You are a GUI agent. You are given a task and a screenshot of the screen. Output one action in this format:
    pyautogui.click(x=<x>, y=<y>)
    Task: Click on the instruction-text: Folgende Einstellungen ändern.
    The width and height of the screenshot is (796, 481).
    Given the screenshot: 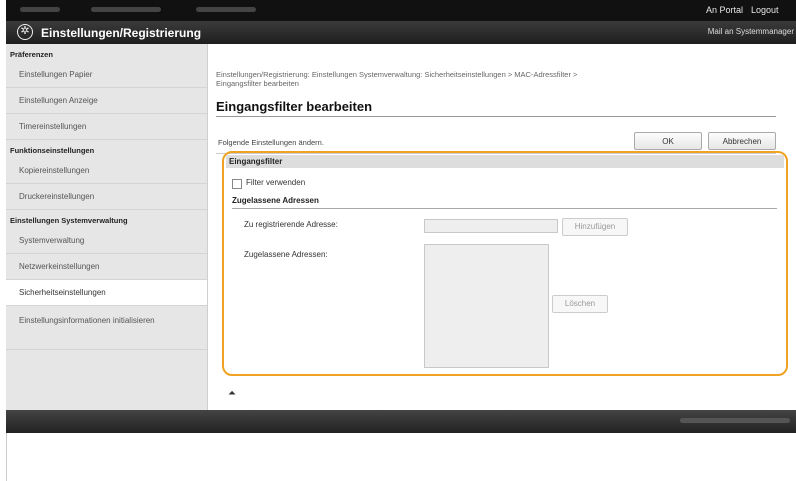 What is the action you would take?
    pyautogui.click(x=271, y=142)
    